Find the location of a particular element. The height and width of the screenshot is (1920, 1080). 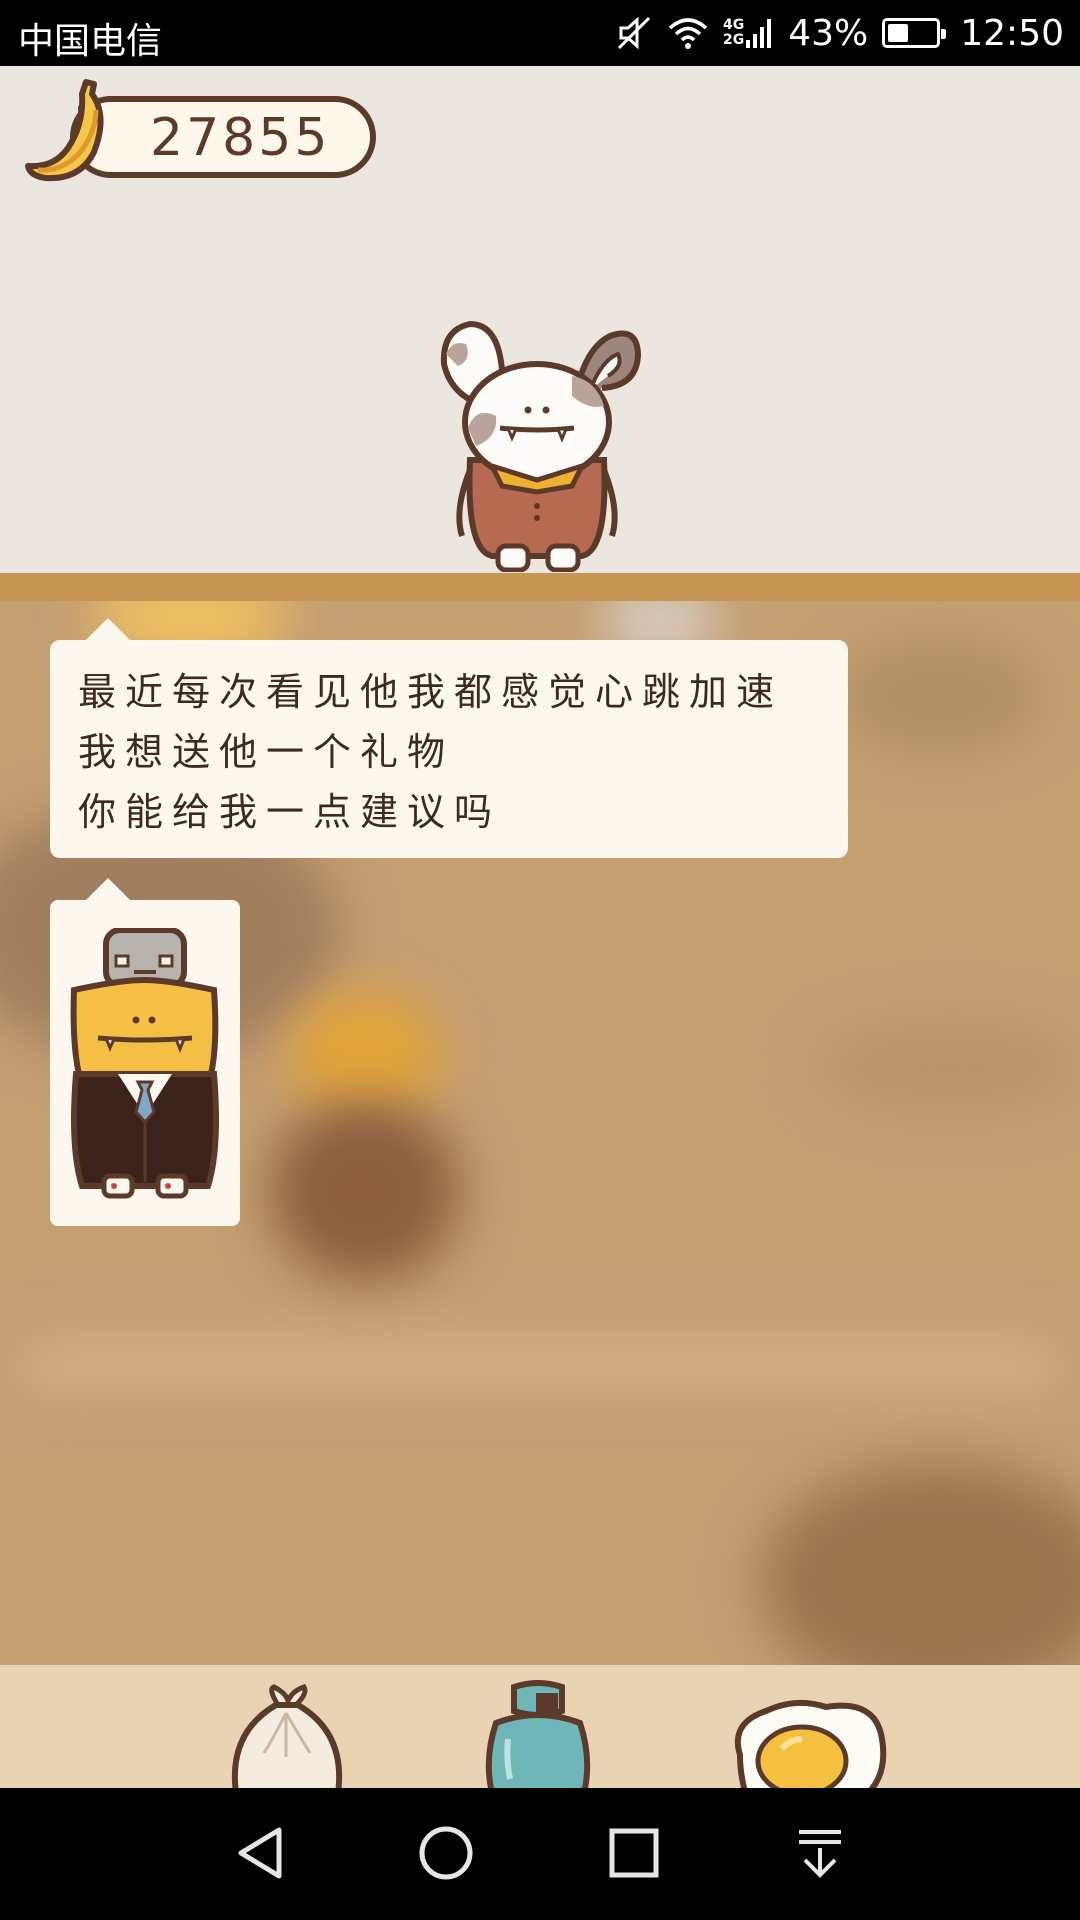

home-button is located at coordinates (446, 1853).